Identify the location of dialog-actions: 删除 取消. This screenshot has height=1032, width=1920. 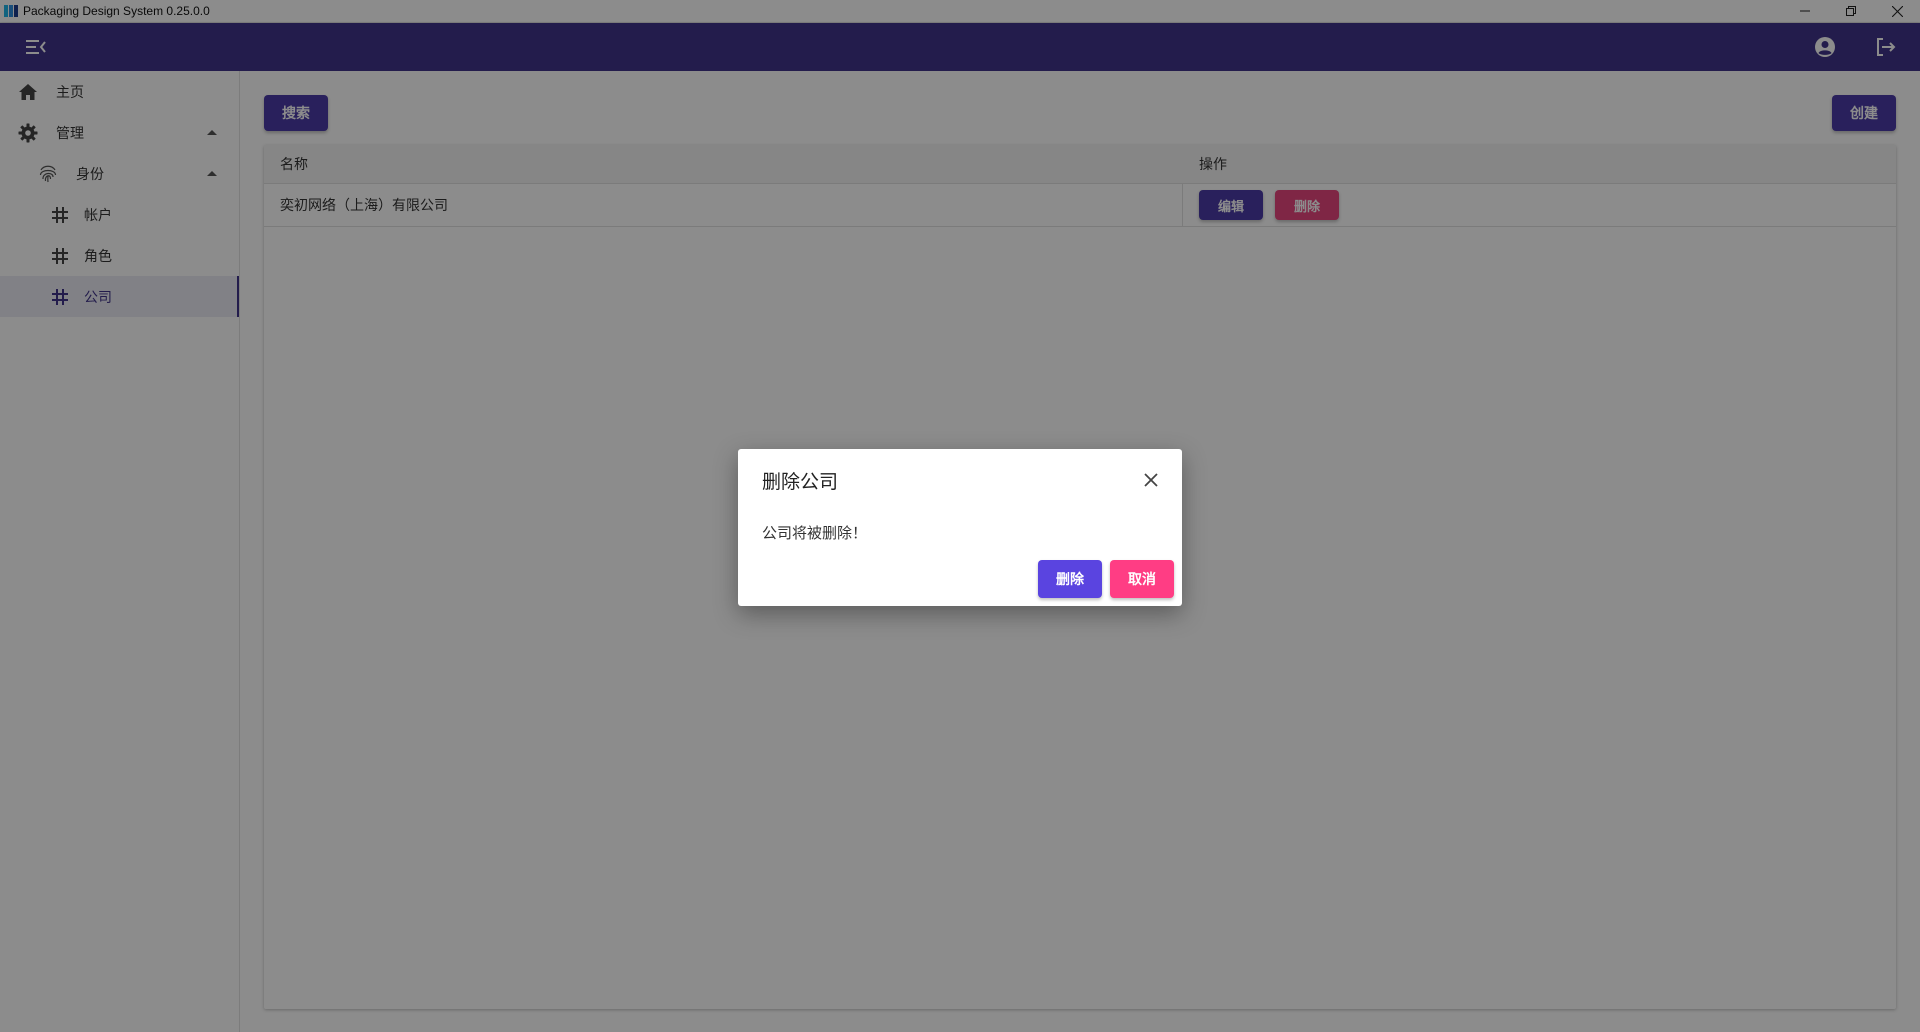
(1102, 579).